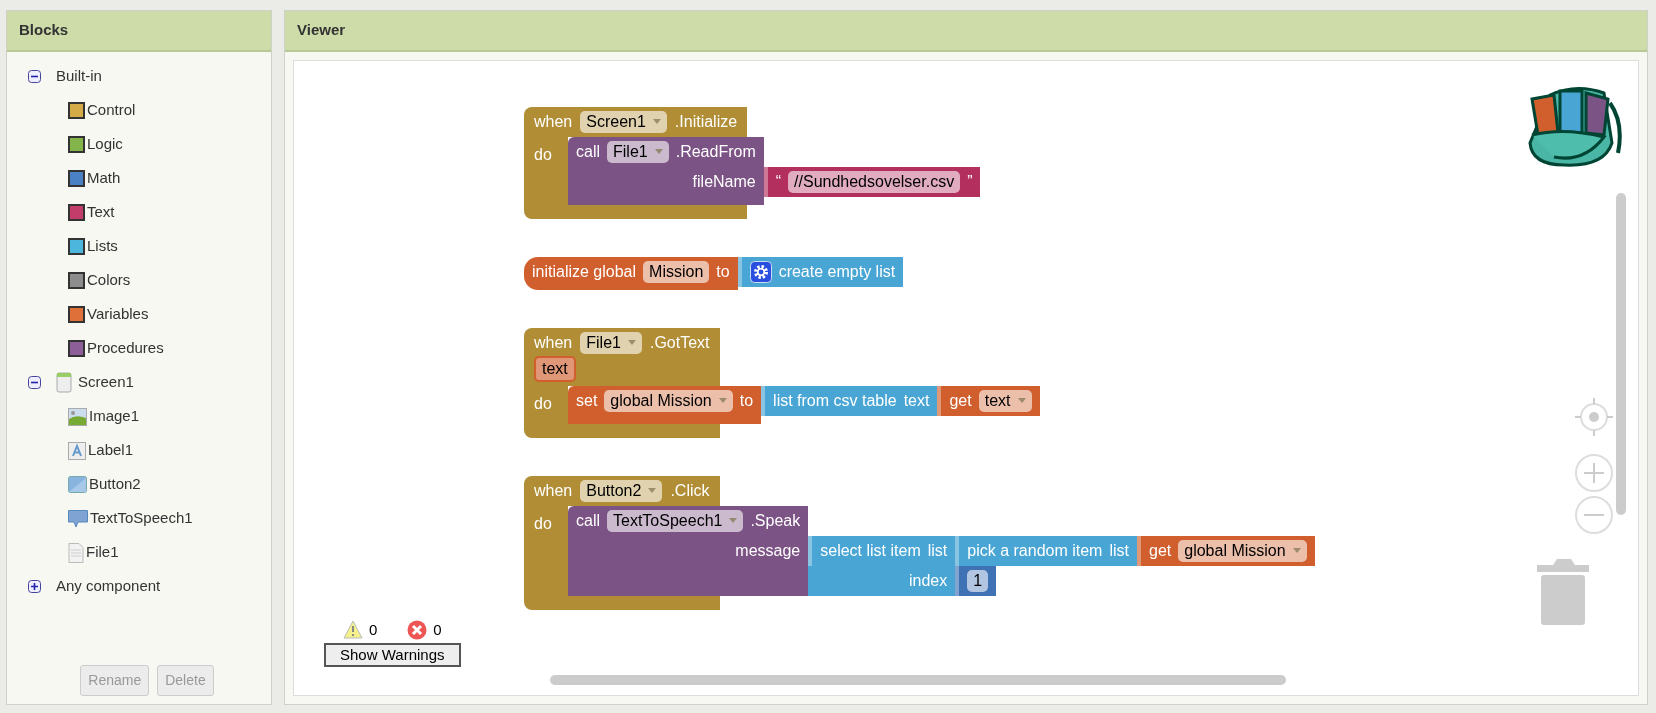 The height and width of the screenshot is (713, 1656). I want to click on tree-item: Control, so click(111, 110).